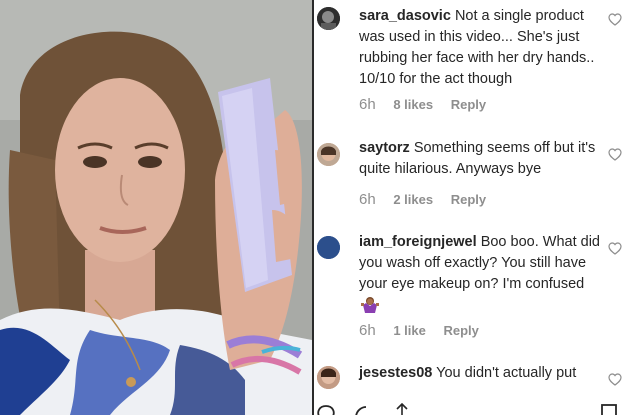 This screenshot has height=415, width=625. I want to click on comment-likes: 2 likes, so click(413, 199).